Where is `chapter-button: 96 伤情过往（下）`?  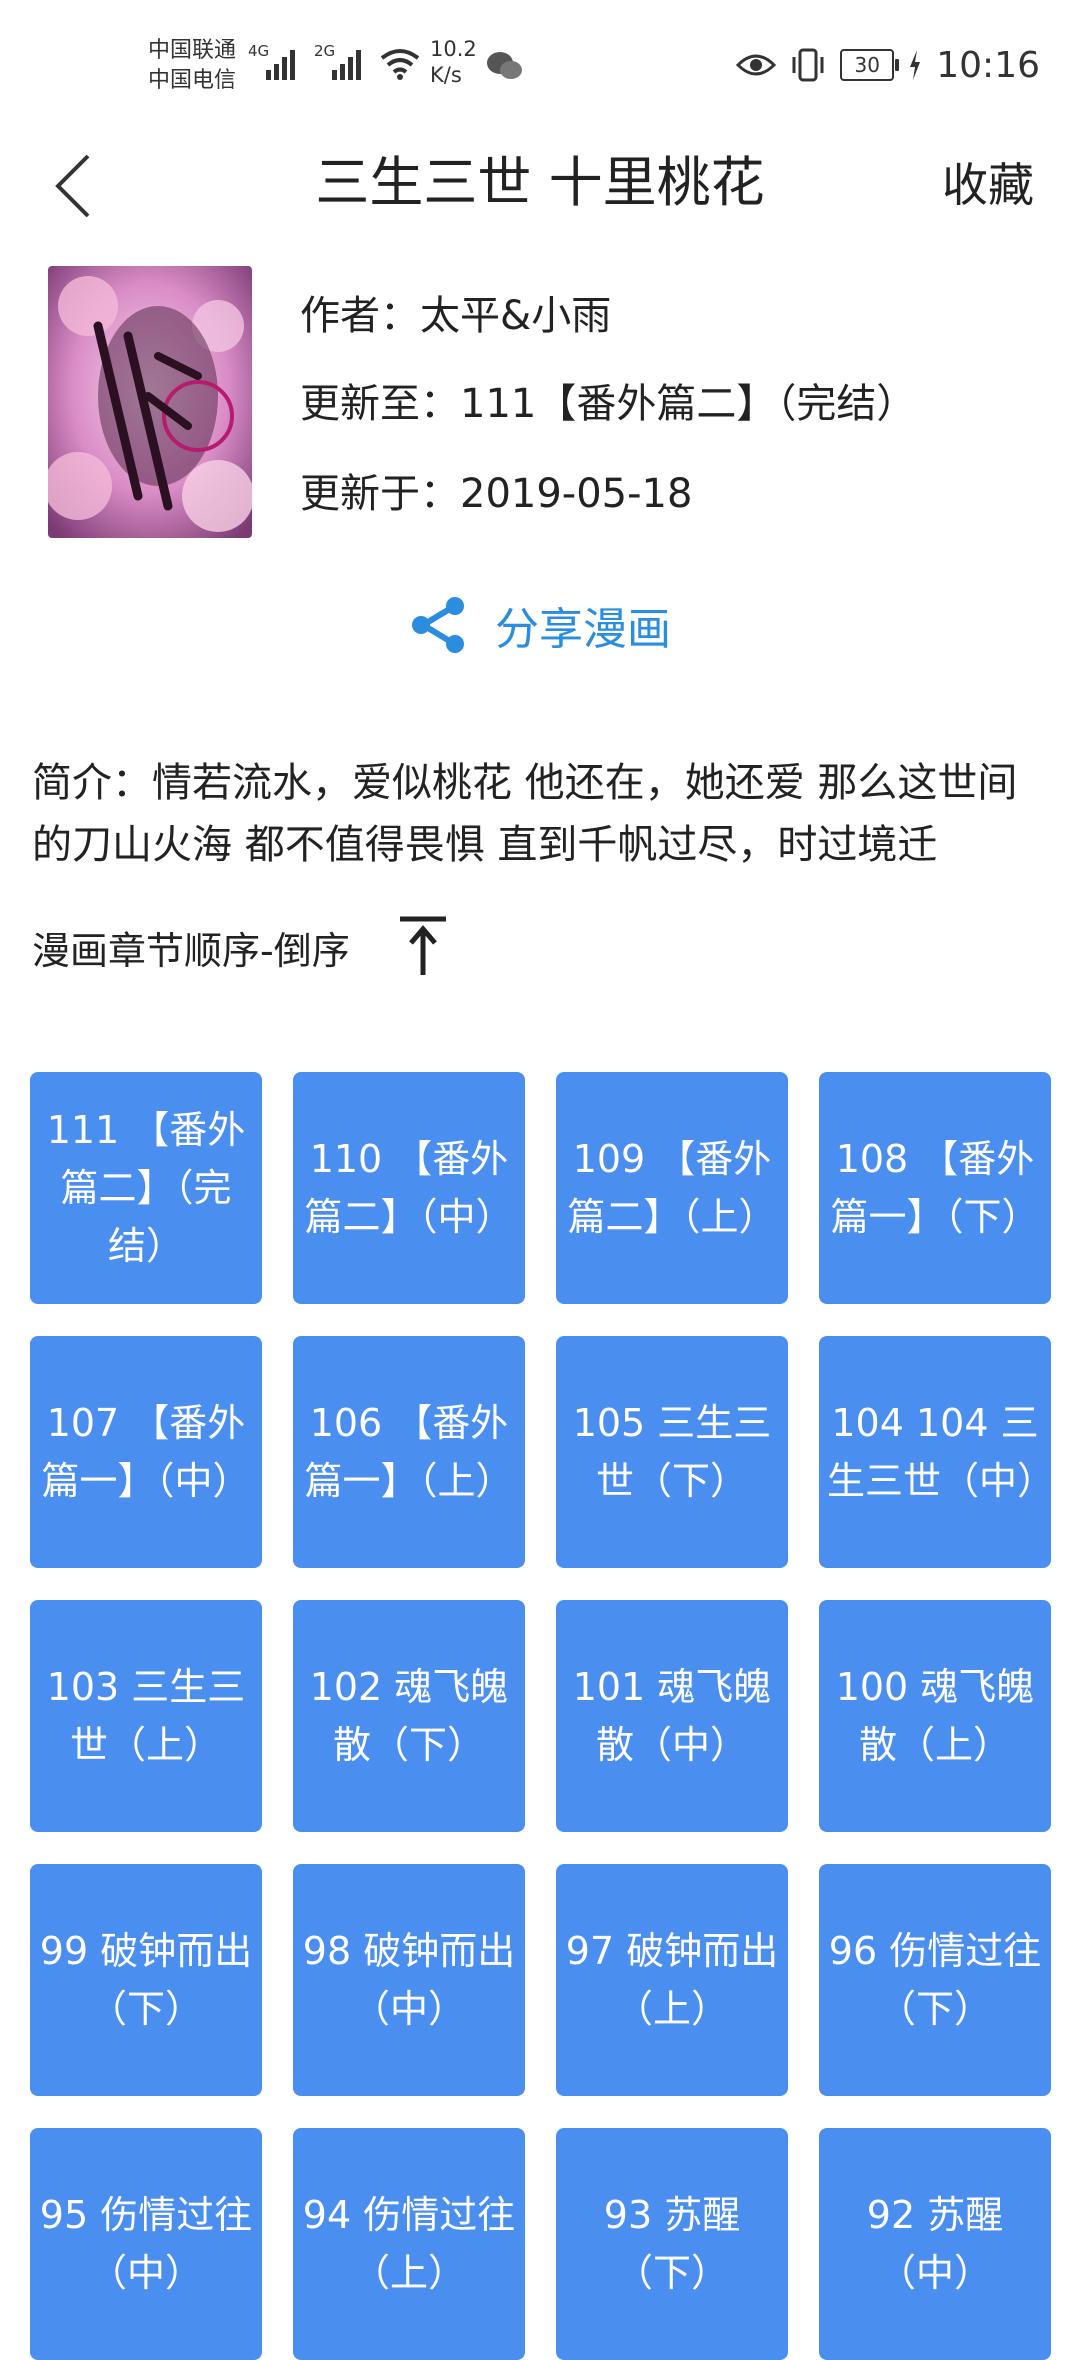
chapter-button: 96 伤情过往（下） is located at coordinates (935, 1980).